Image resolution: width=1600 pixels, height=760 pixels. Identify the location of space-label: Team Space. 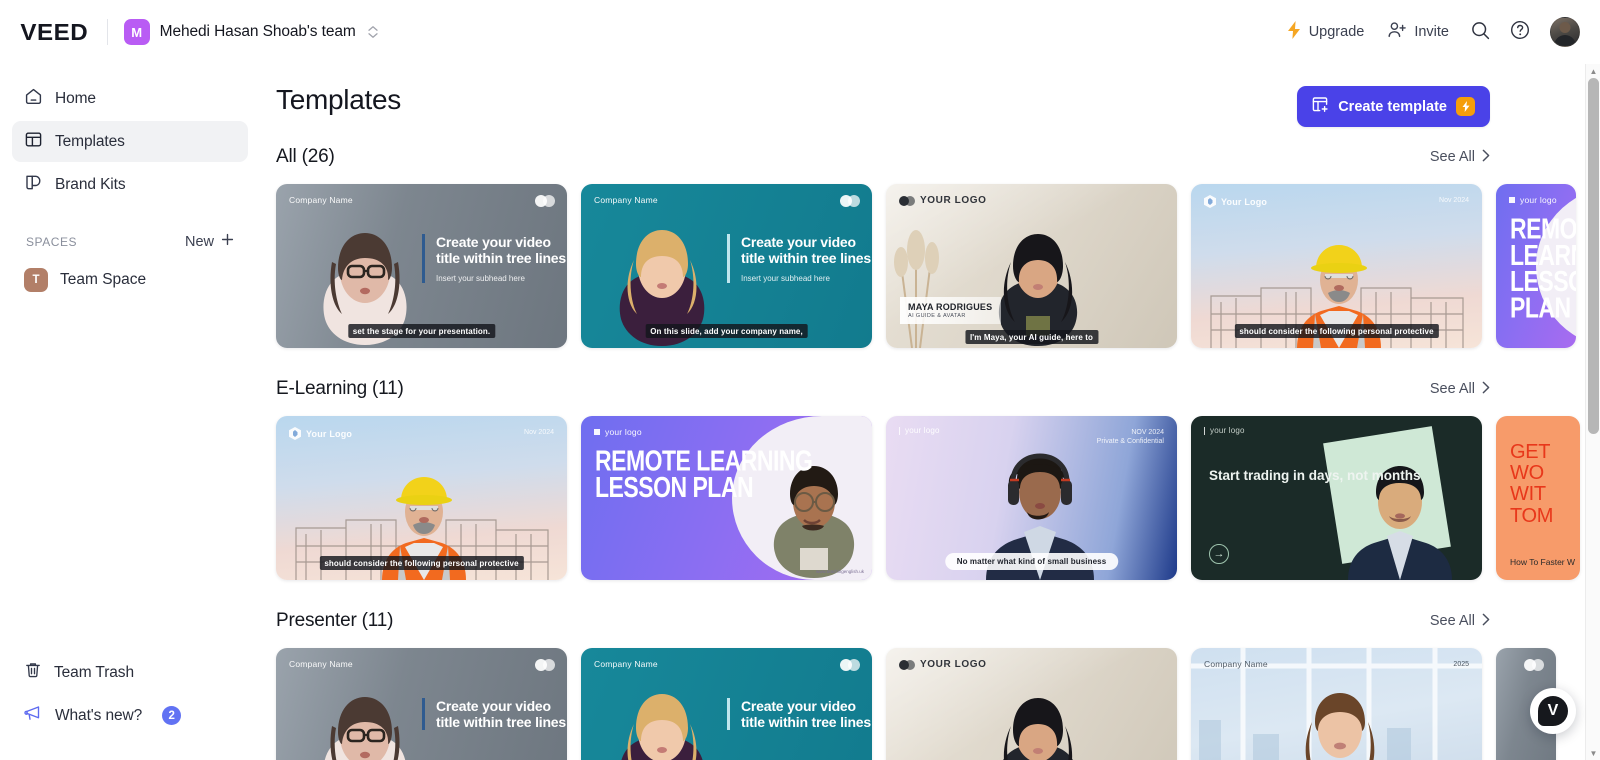
(103, 279).